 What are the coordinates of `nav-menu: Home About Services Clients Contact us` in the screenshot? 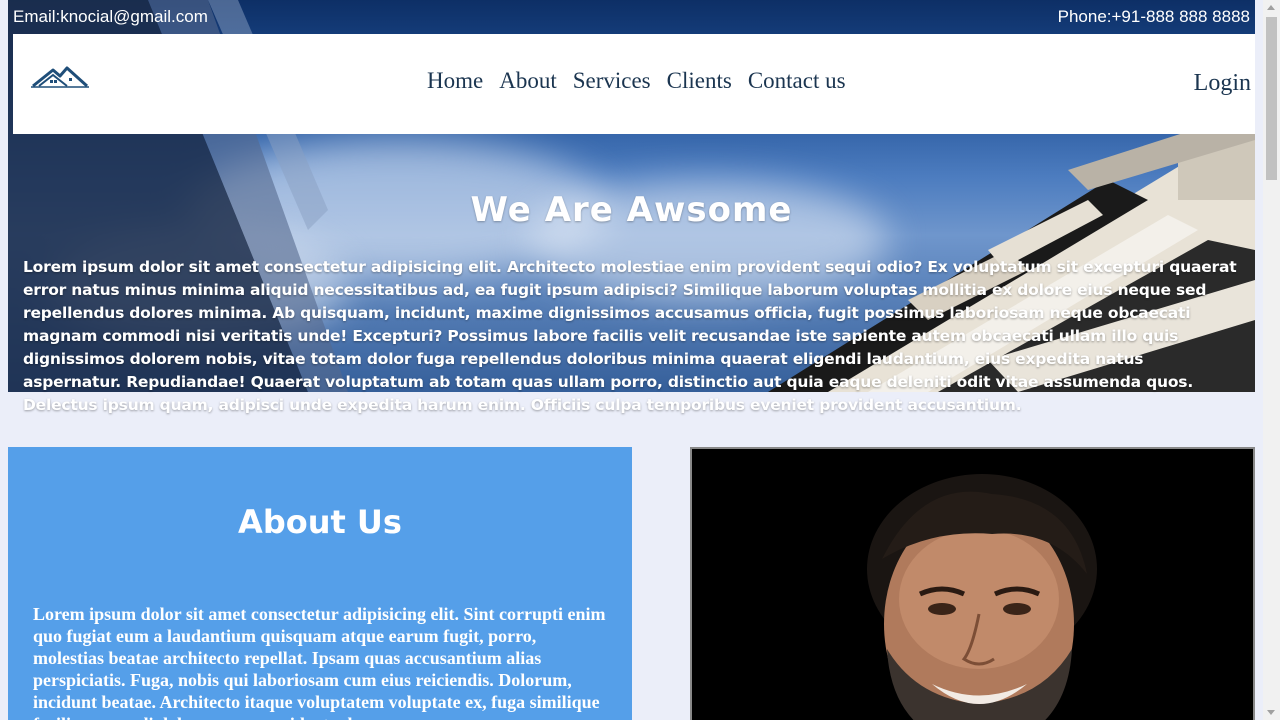 It's located at (636, 81).